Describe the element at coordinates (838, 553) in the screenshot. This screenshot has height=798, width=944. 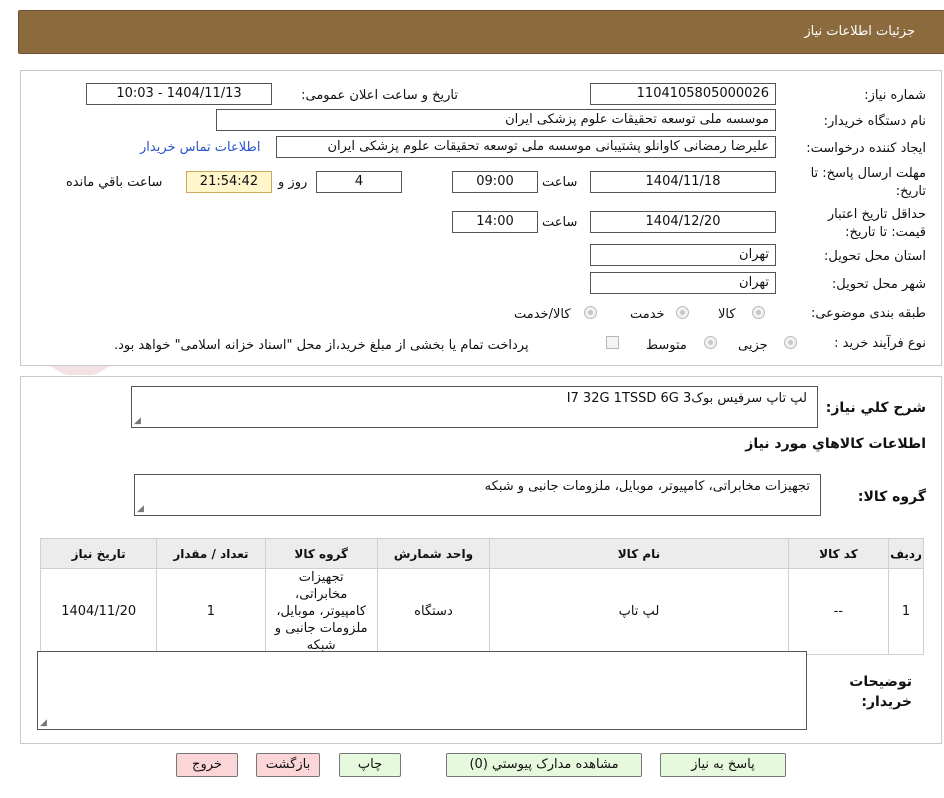
I see `col-code-header: کد کالا` at that location.